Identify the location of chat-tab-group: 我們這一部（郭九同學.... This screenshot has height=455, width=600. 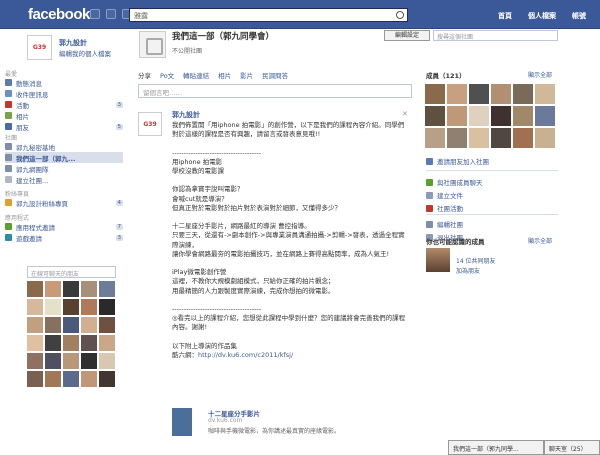
(496, 447).